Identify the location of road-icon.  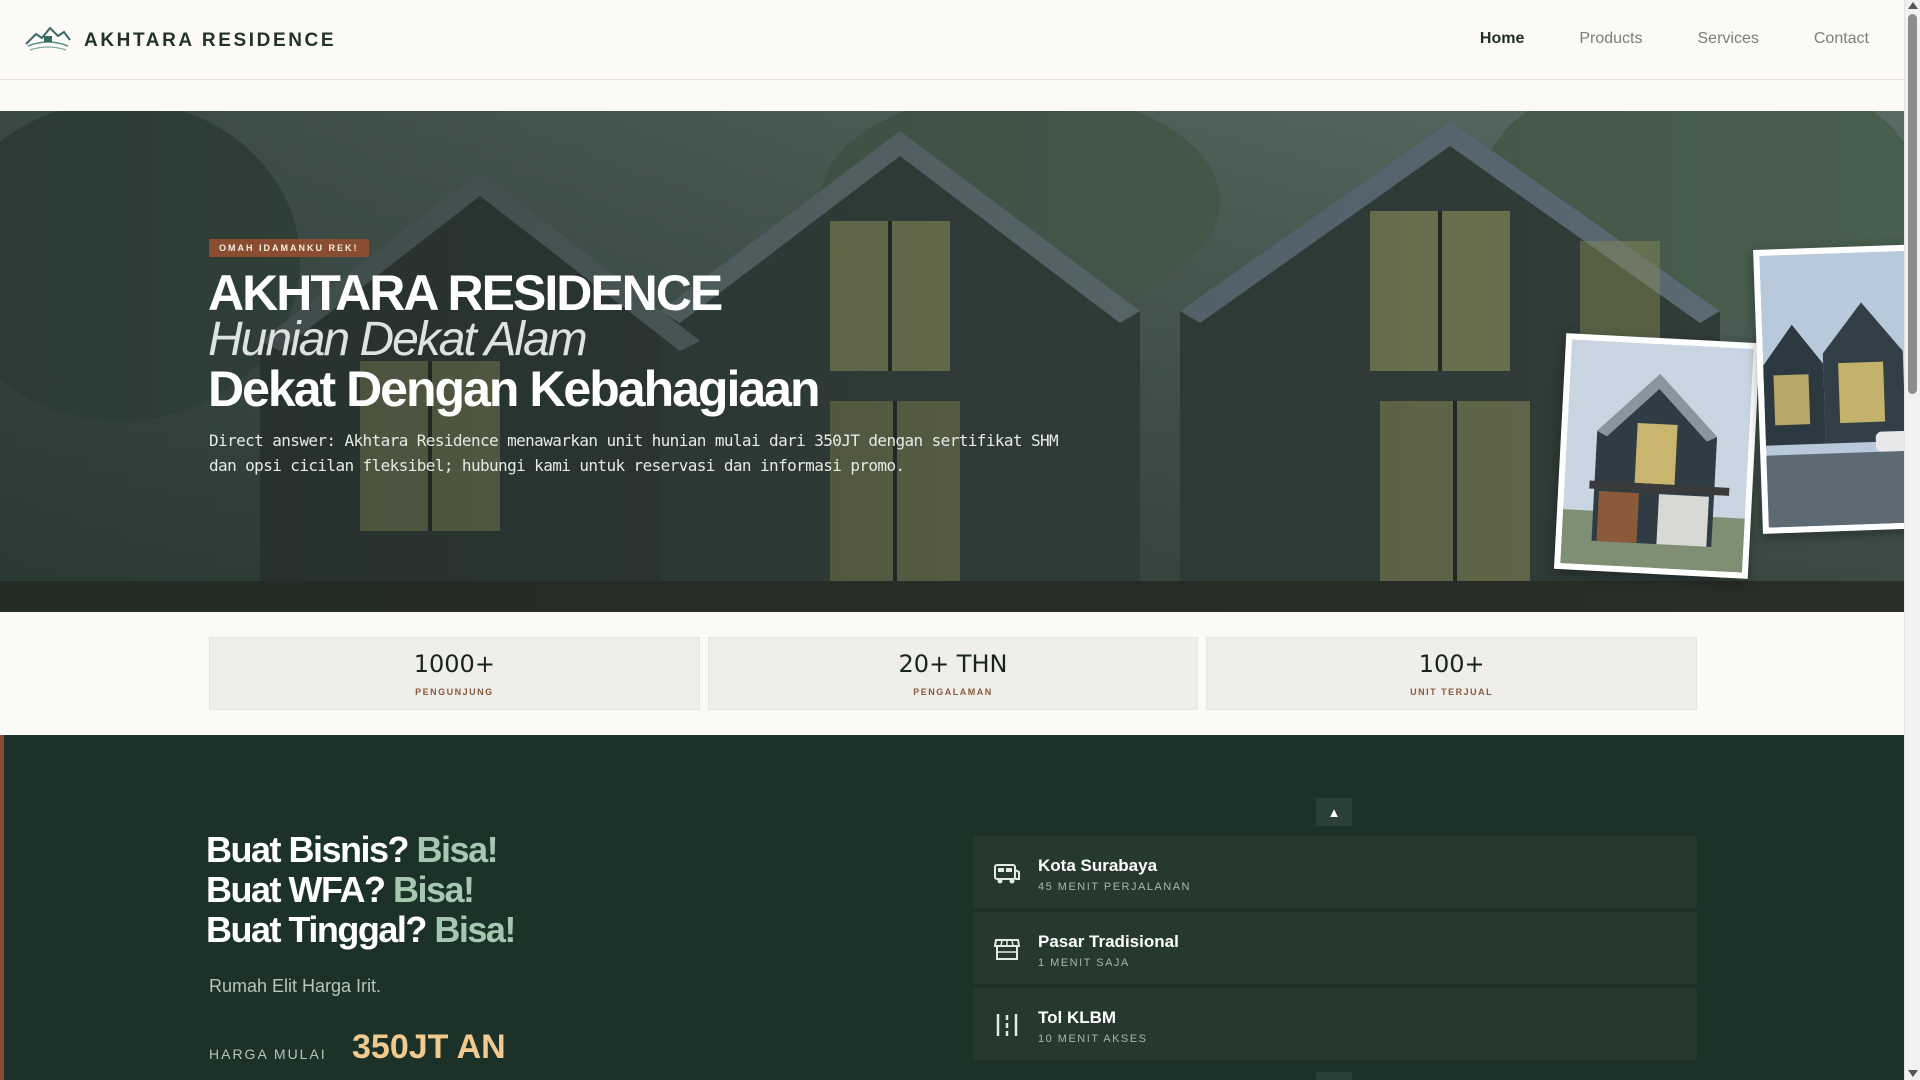
(1007, 1025).